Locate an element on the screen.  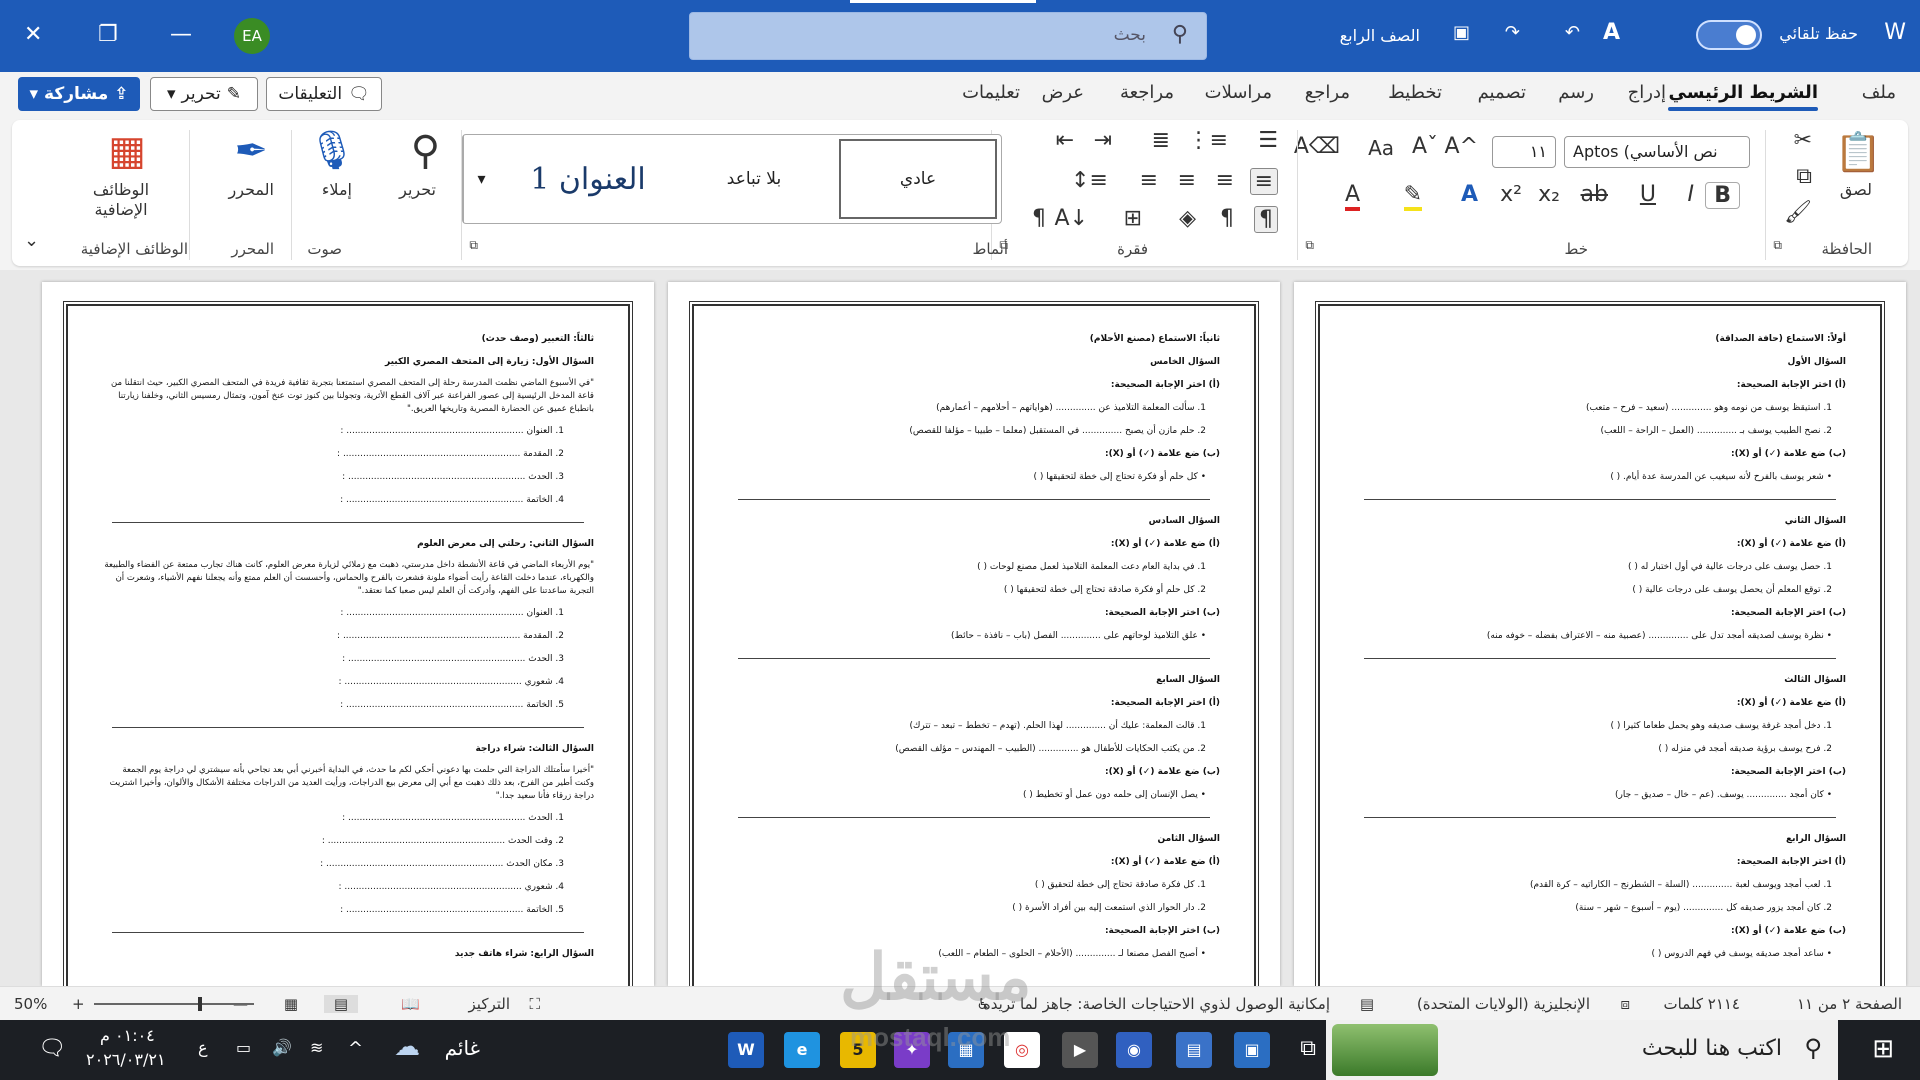
highlight-icon: ✎ is located at coordinates (1412, 196).